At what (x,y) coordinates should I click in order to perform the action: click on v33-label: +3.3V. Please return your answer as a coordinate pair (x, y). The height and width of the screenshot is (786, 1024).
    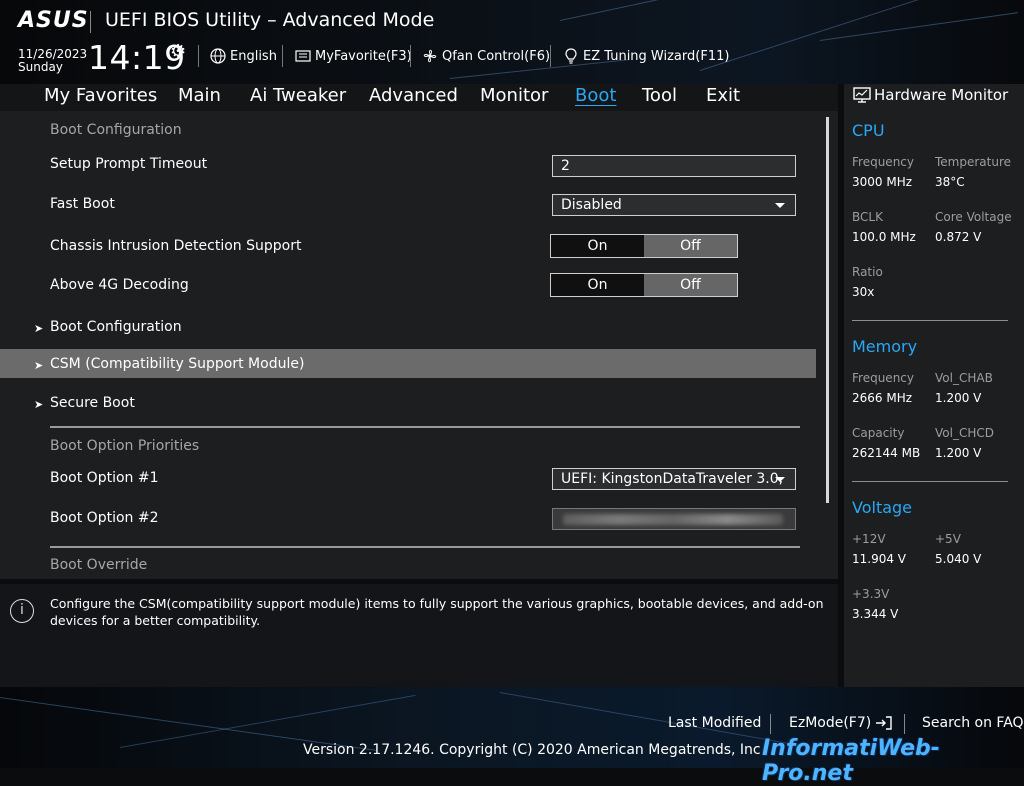
    Looking at the image, I should click on (871, 594).